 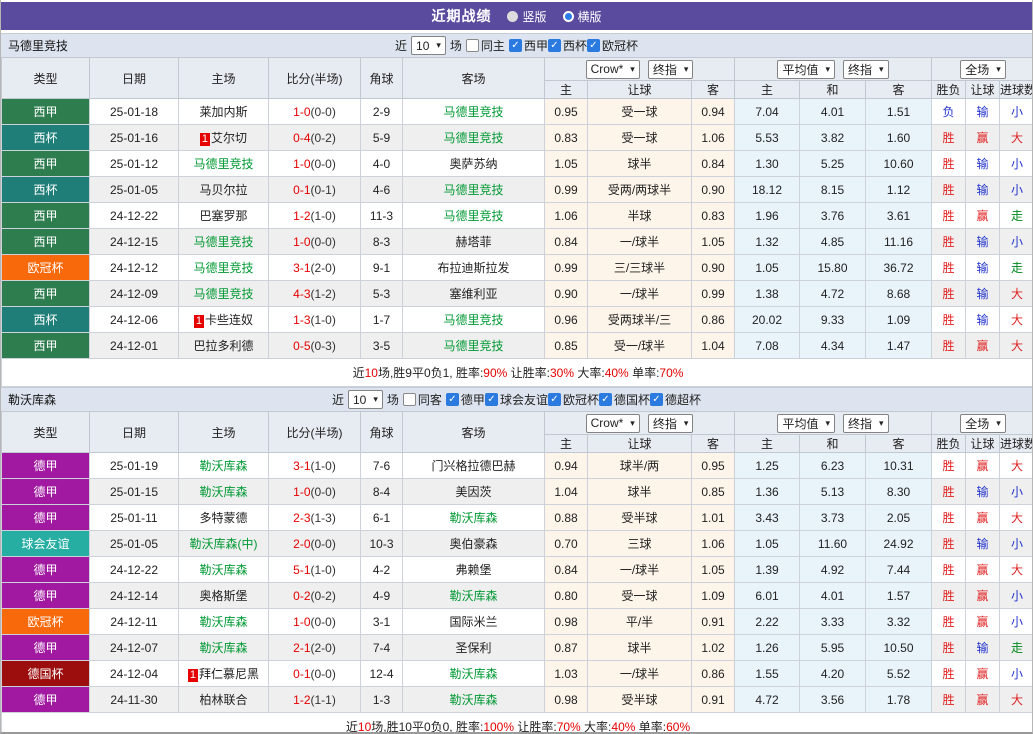 What do you see at coordinates (582, 16) in the screenshot?
I see `layout-option-horizontal: 横版` at bounding box center [582, 16].